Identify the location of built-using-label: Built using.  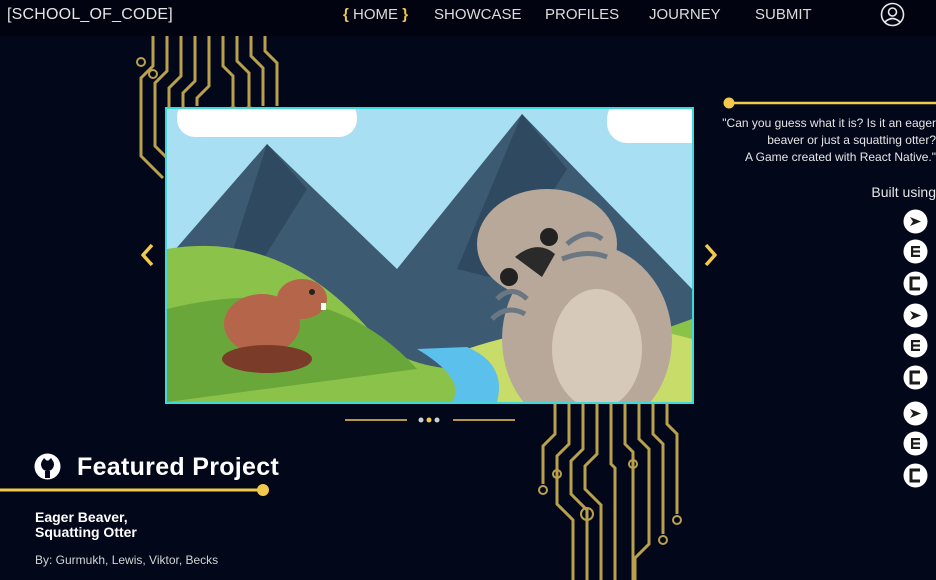
(903, 192).